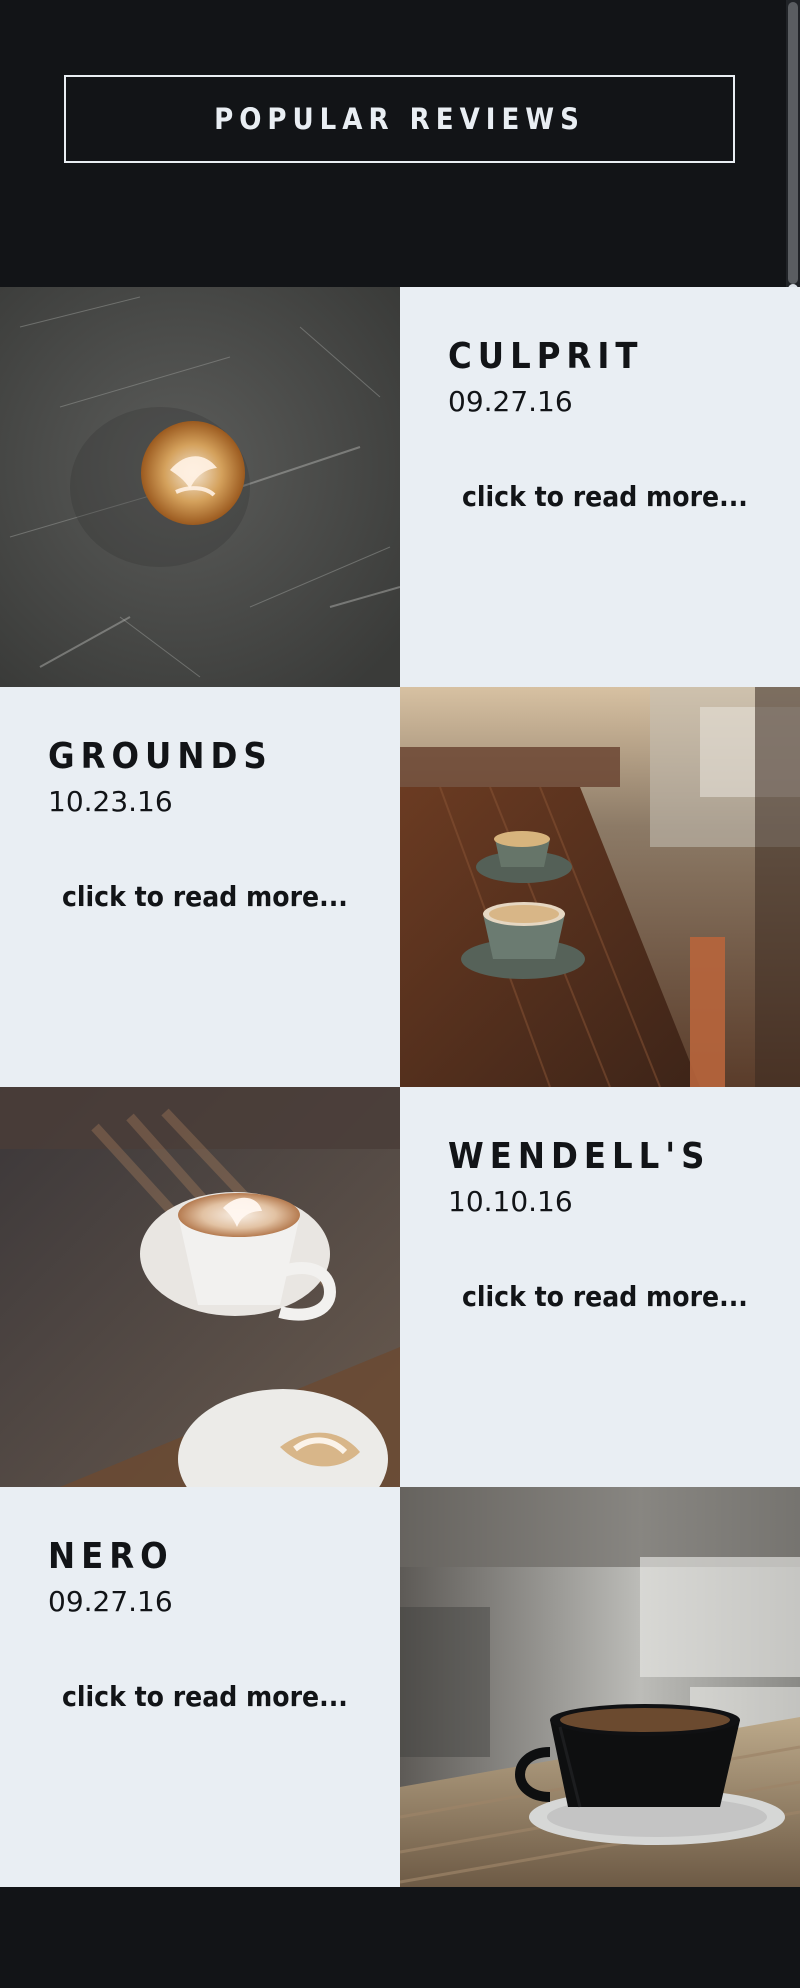  I want to click on review-image-grounds, so click(600, 887).